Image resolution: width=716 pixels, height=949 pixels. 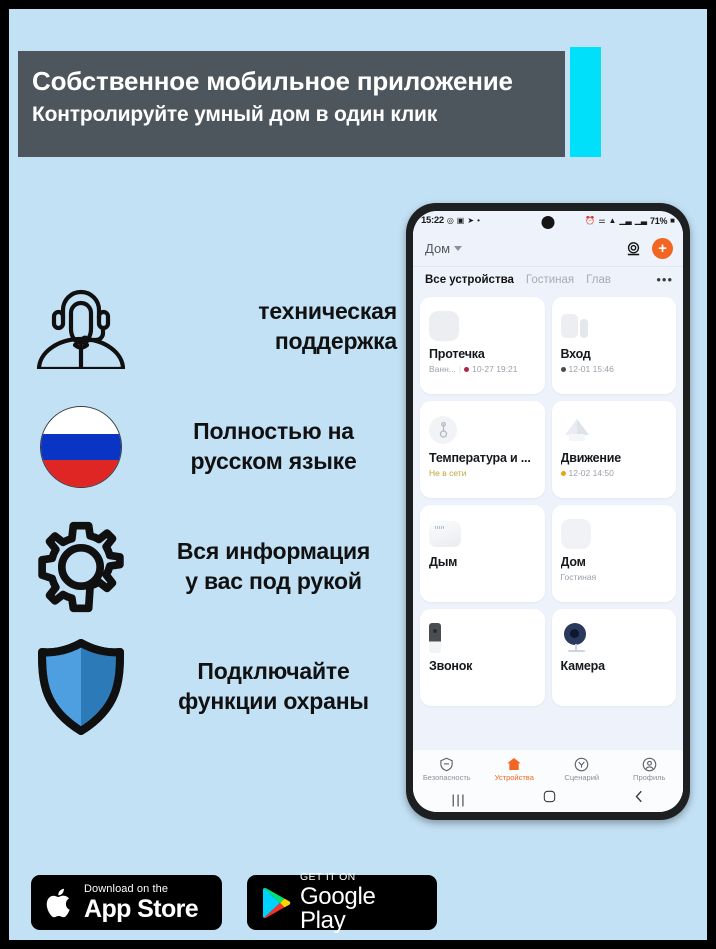 I want to click on app-store-text: Download on the App Store, so click(x=141, y=902).